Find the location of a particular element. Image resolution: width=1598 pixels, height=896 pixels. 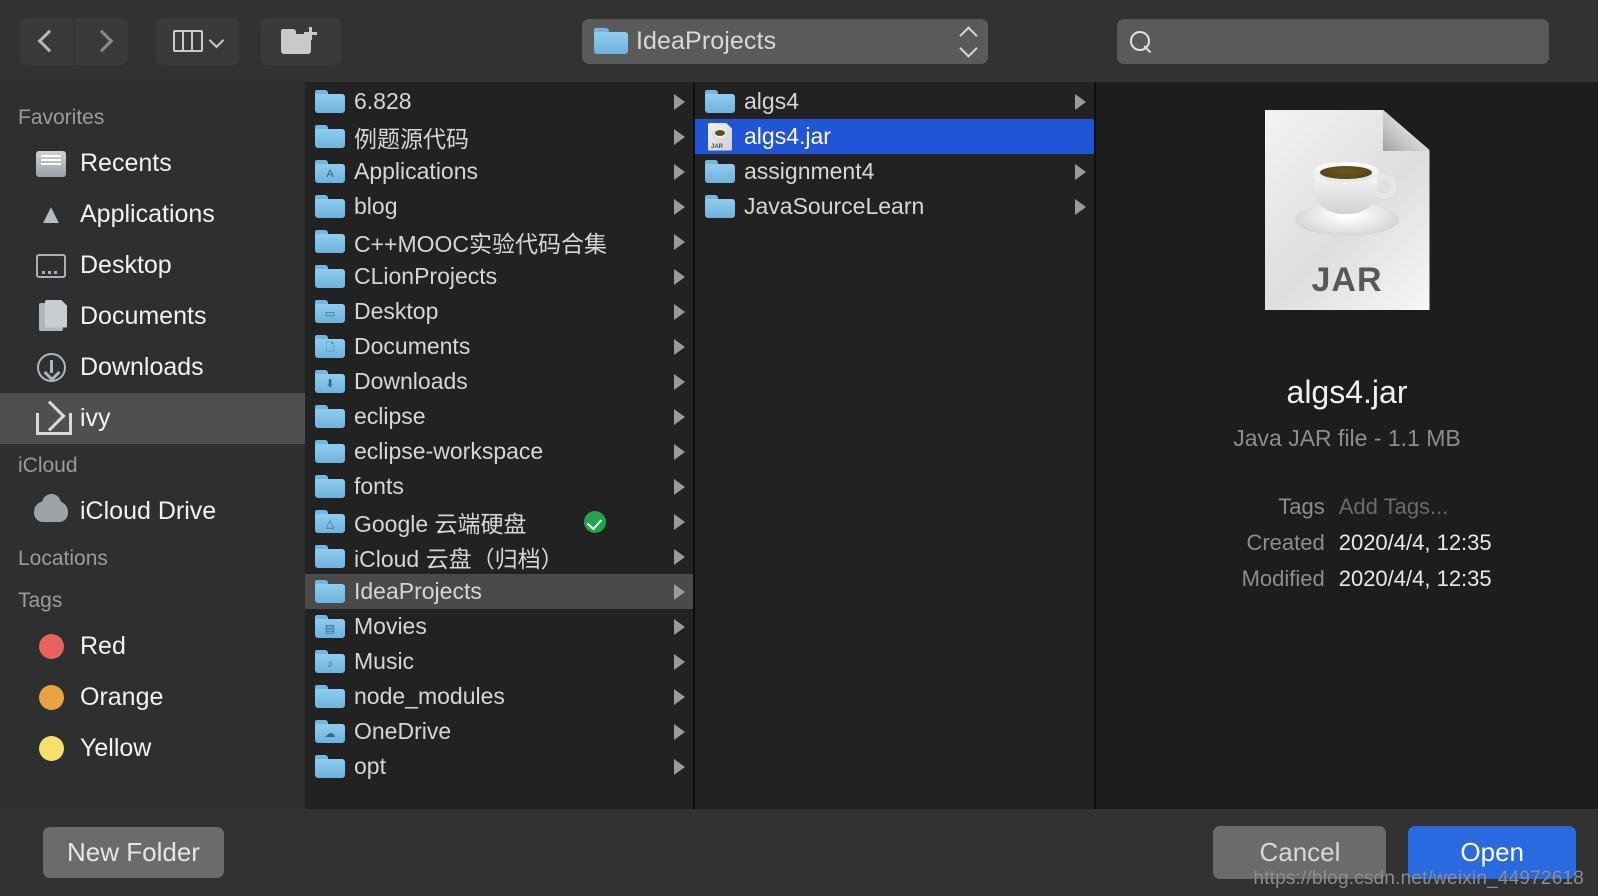

metadata-key: Tags is located at coordinates (1301, 506).